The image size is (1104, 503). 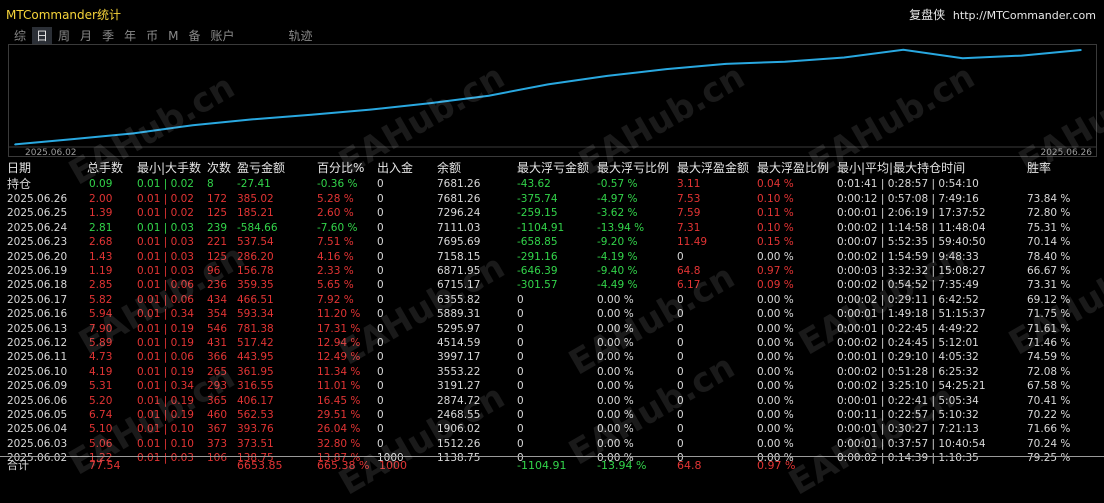 What do you see at coordinates (37, 371) in the screenshot?
I see `cell-date: 2025.06.10` at bounding box center [37, 371].